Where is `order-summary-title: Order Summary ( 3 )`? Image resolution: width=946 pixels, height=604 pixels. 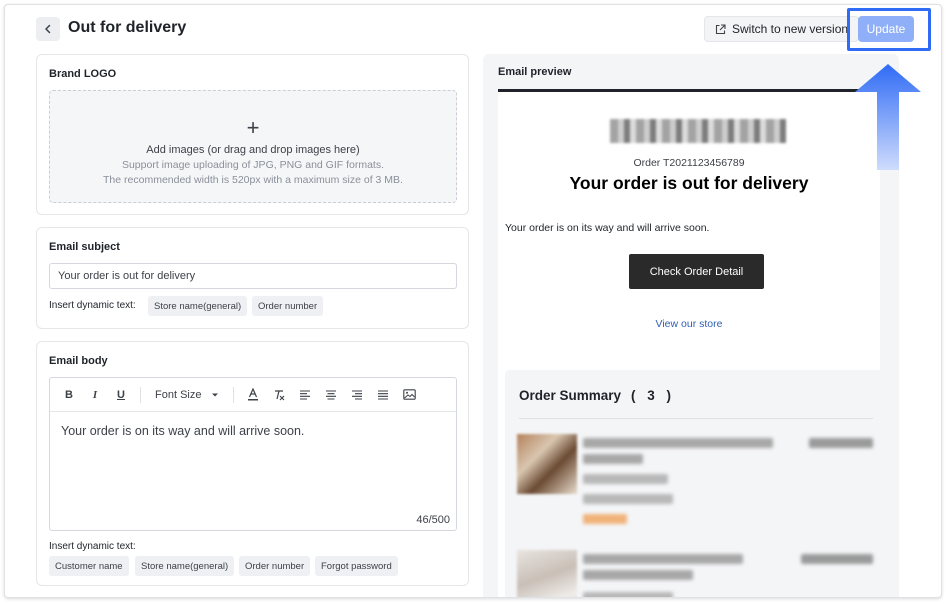
order-summary-title: Order Summary ( 3 ) is located at coordinates (597, 395).